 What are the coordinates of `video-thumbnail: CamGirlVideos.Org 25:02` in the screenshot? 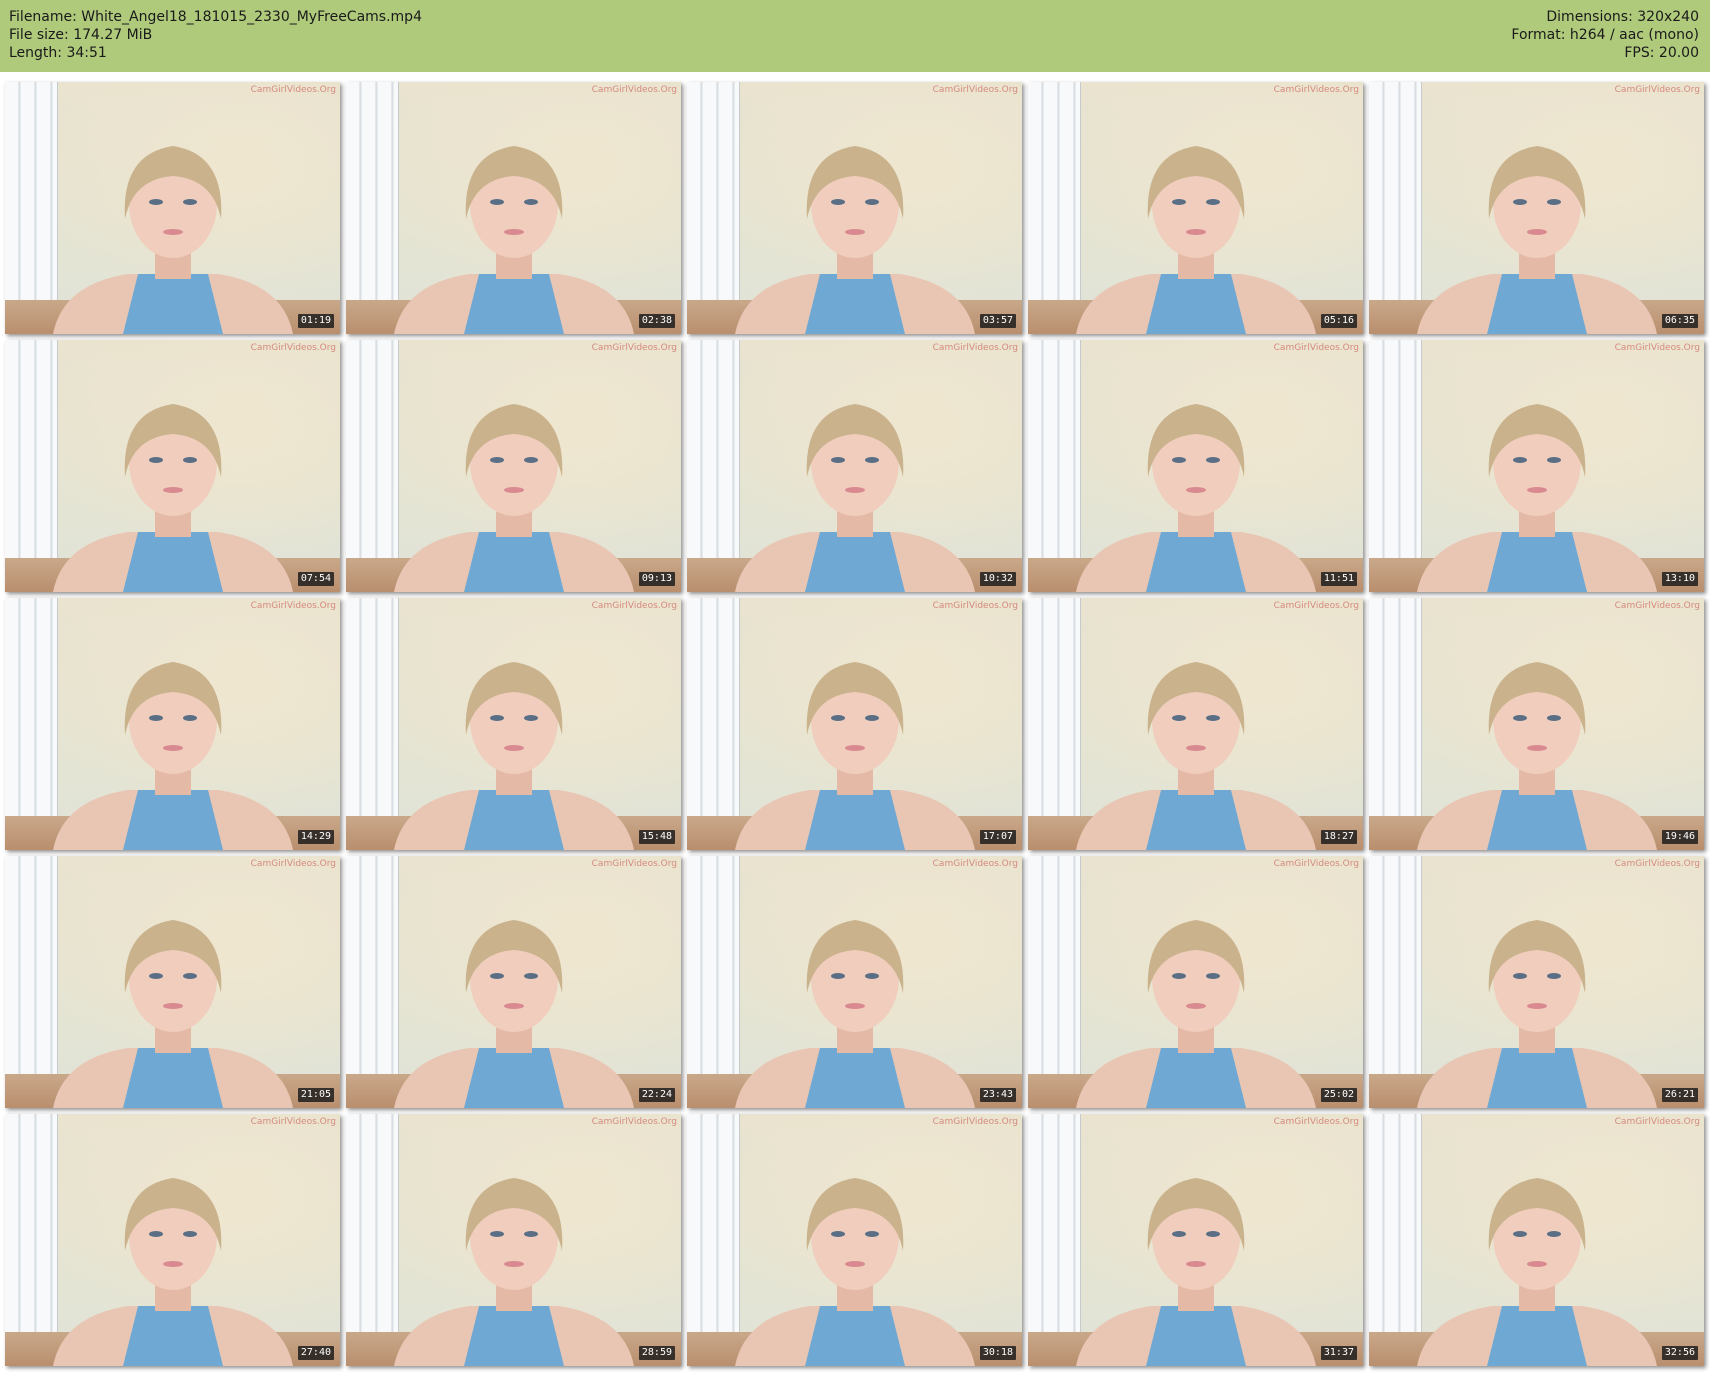 It's located at (1195, 982).